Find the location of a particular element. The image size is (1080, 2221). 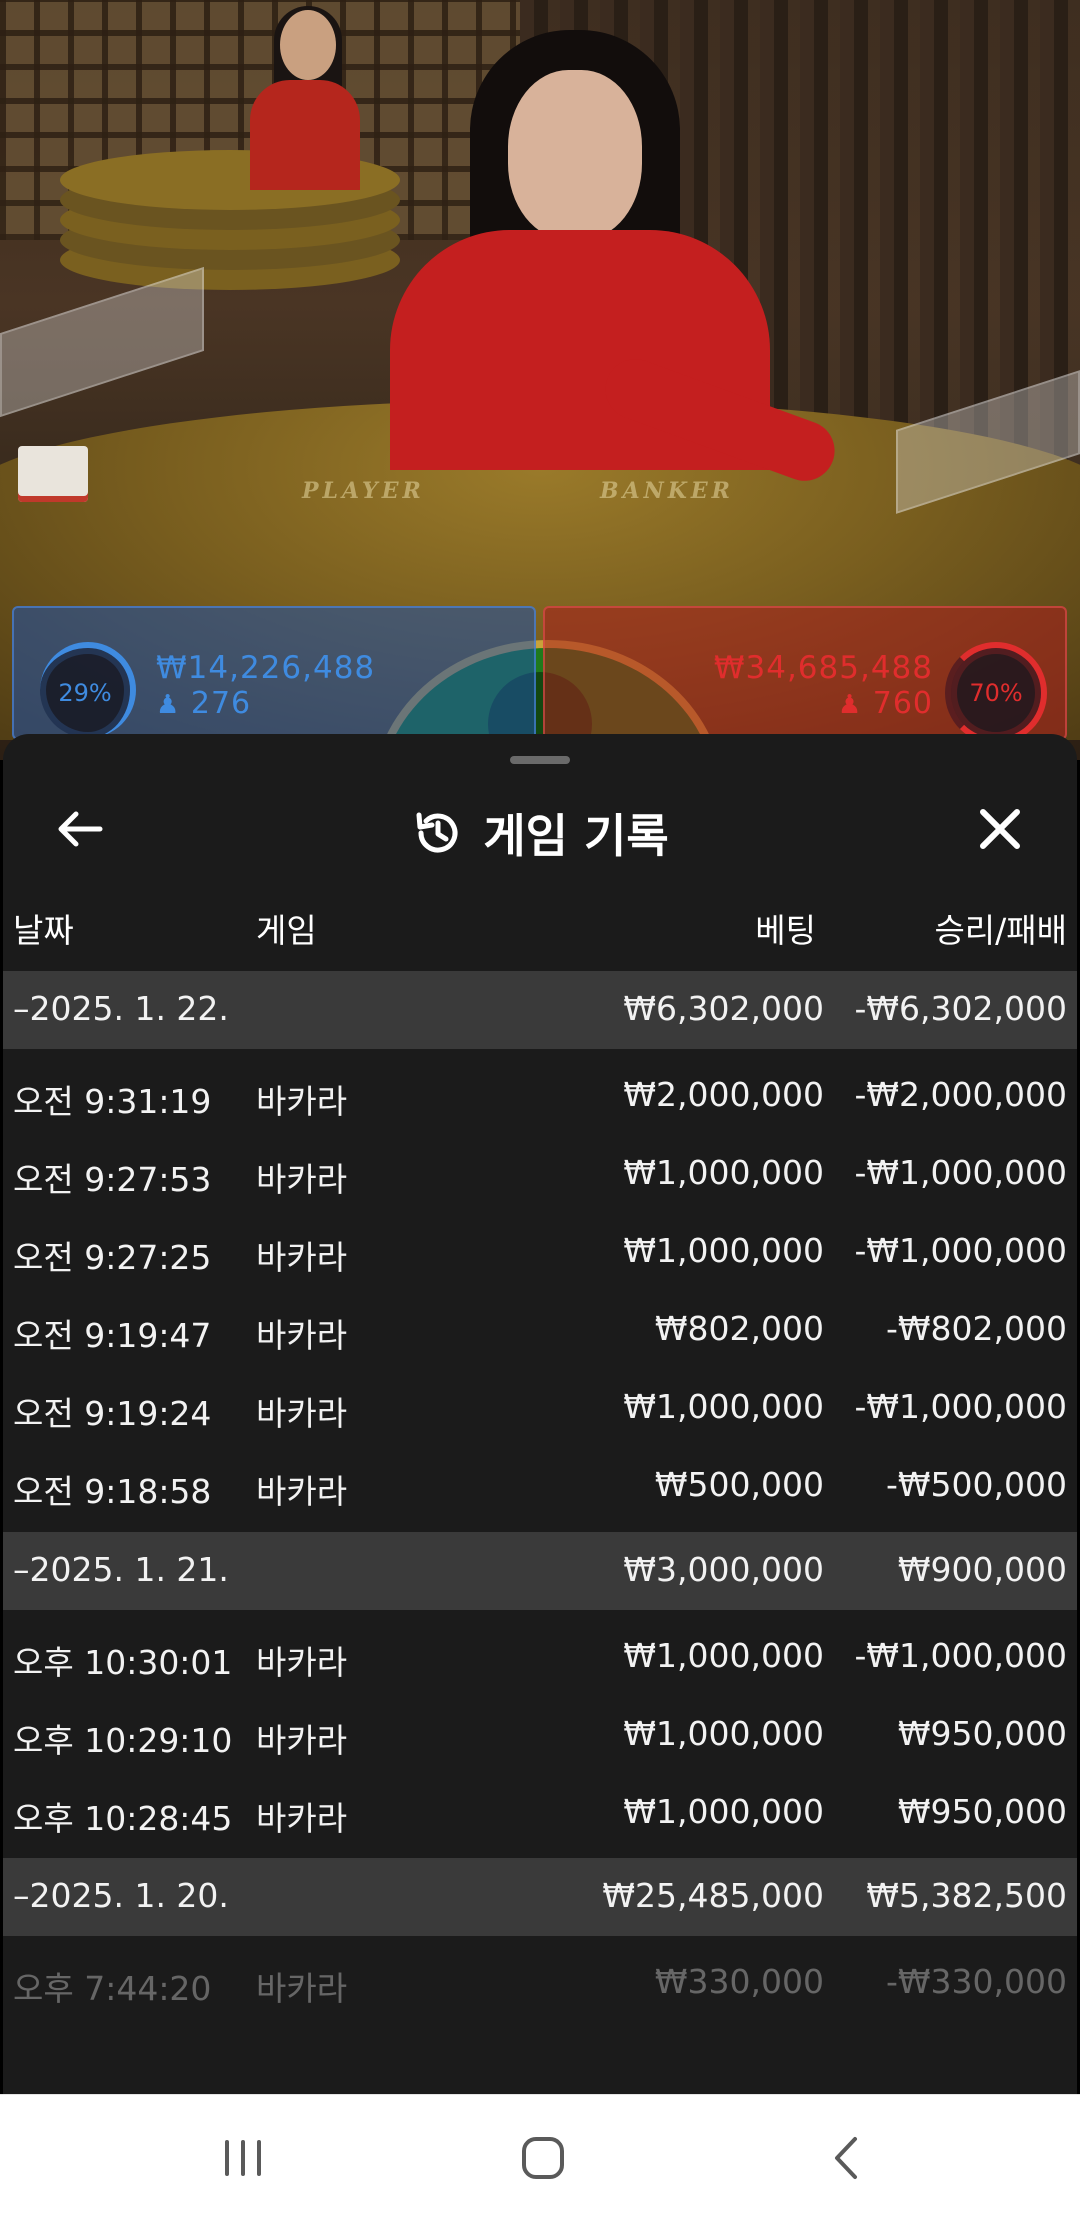

column-game: 게임 is located at coordinates (286, 930).